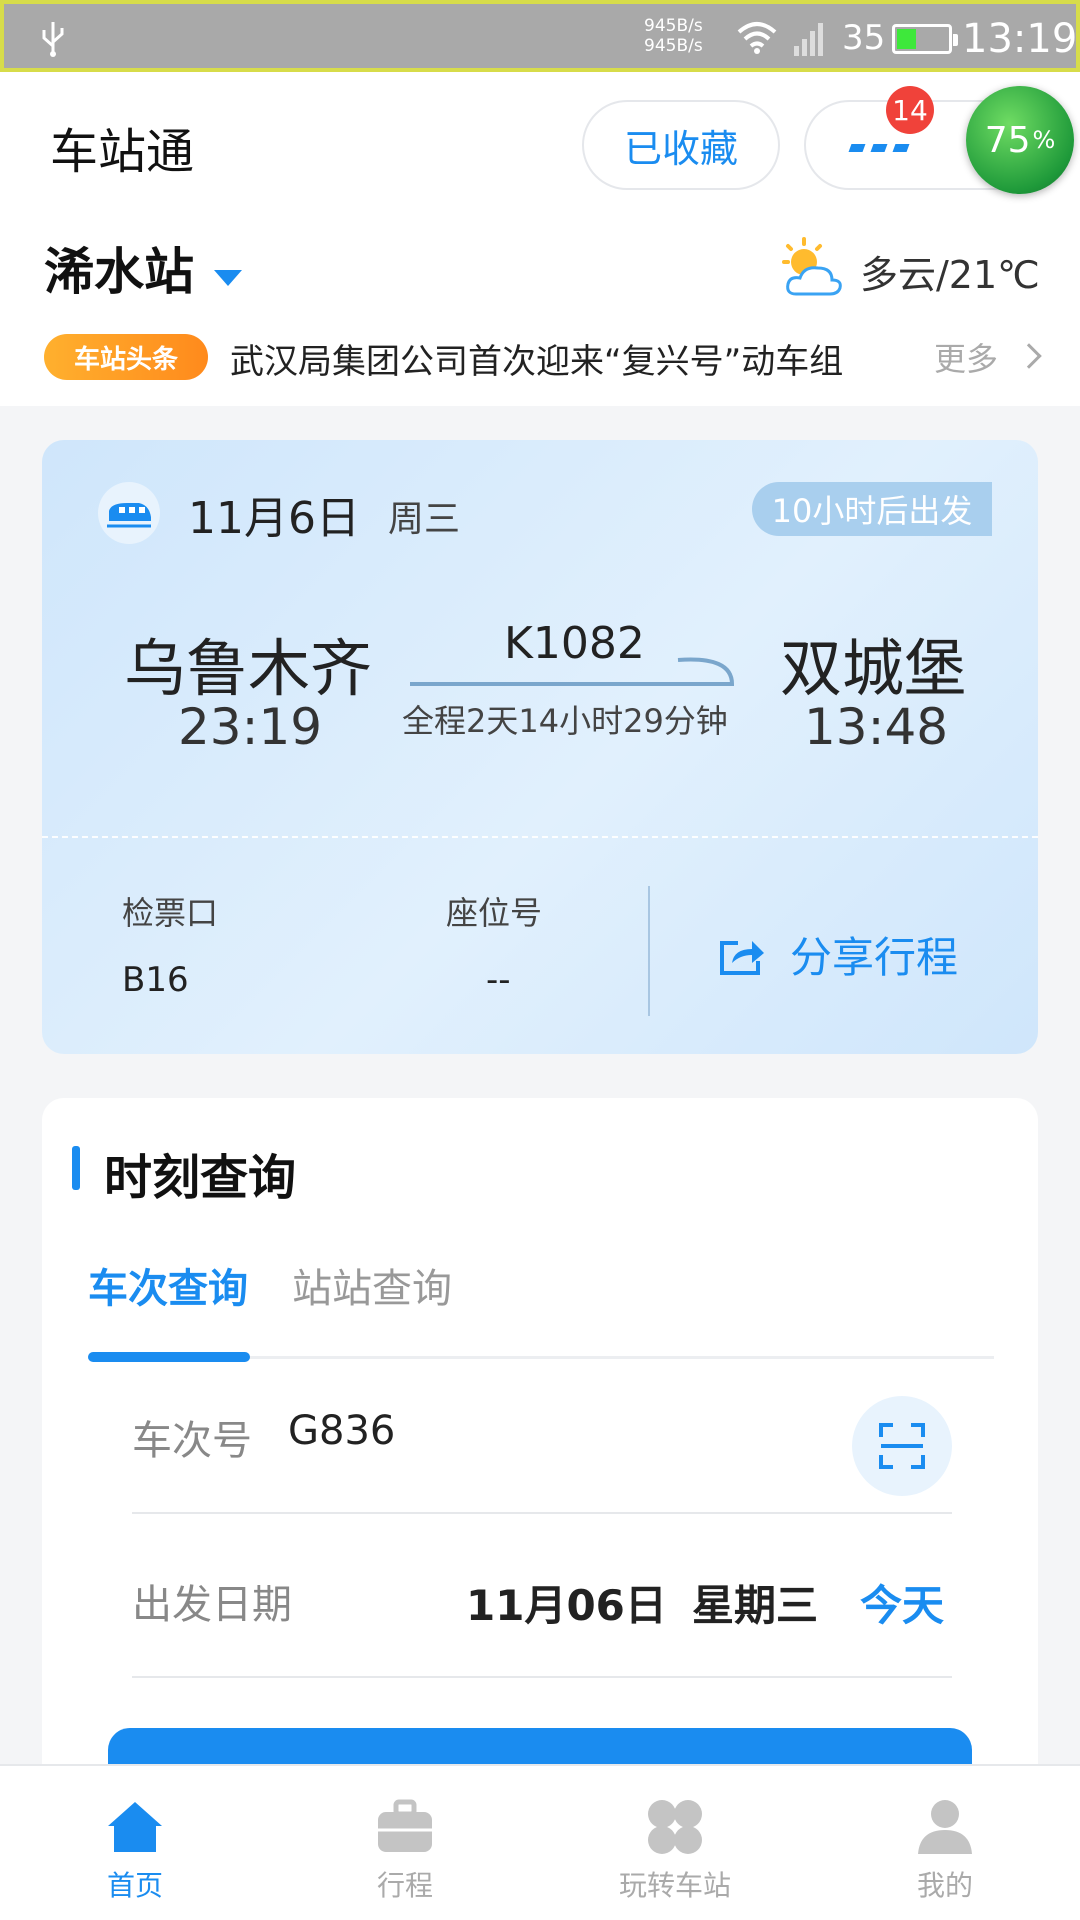  I want to click on progress-unit: %, so click(1044, 140).